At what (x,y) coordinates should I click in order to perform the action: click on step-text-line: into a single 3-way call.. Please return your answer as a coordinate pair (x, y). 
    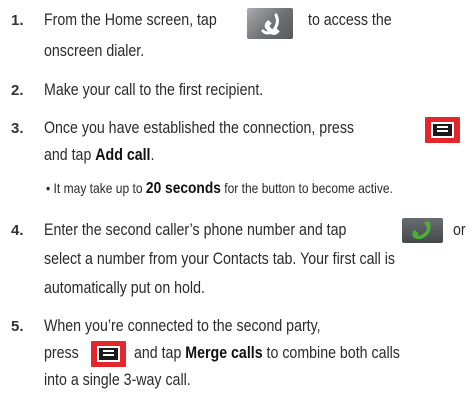
    Looking at the image, I should click on (117, 380).